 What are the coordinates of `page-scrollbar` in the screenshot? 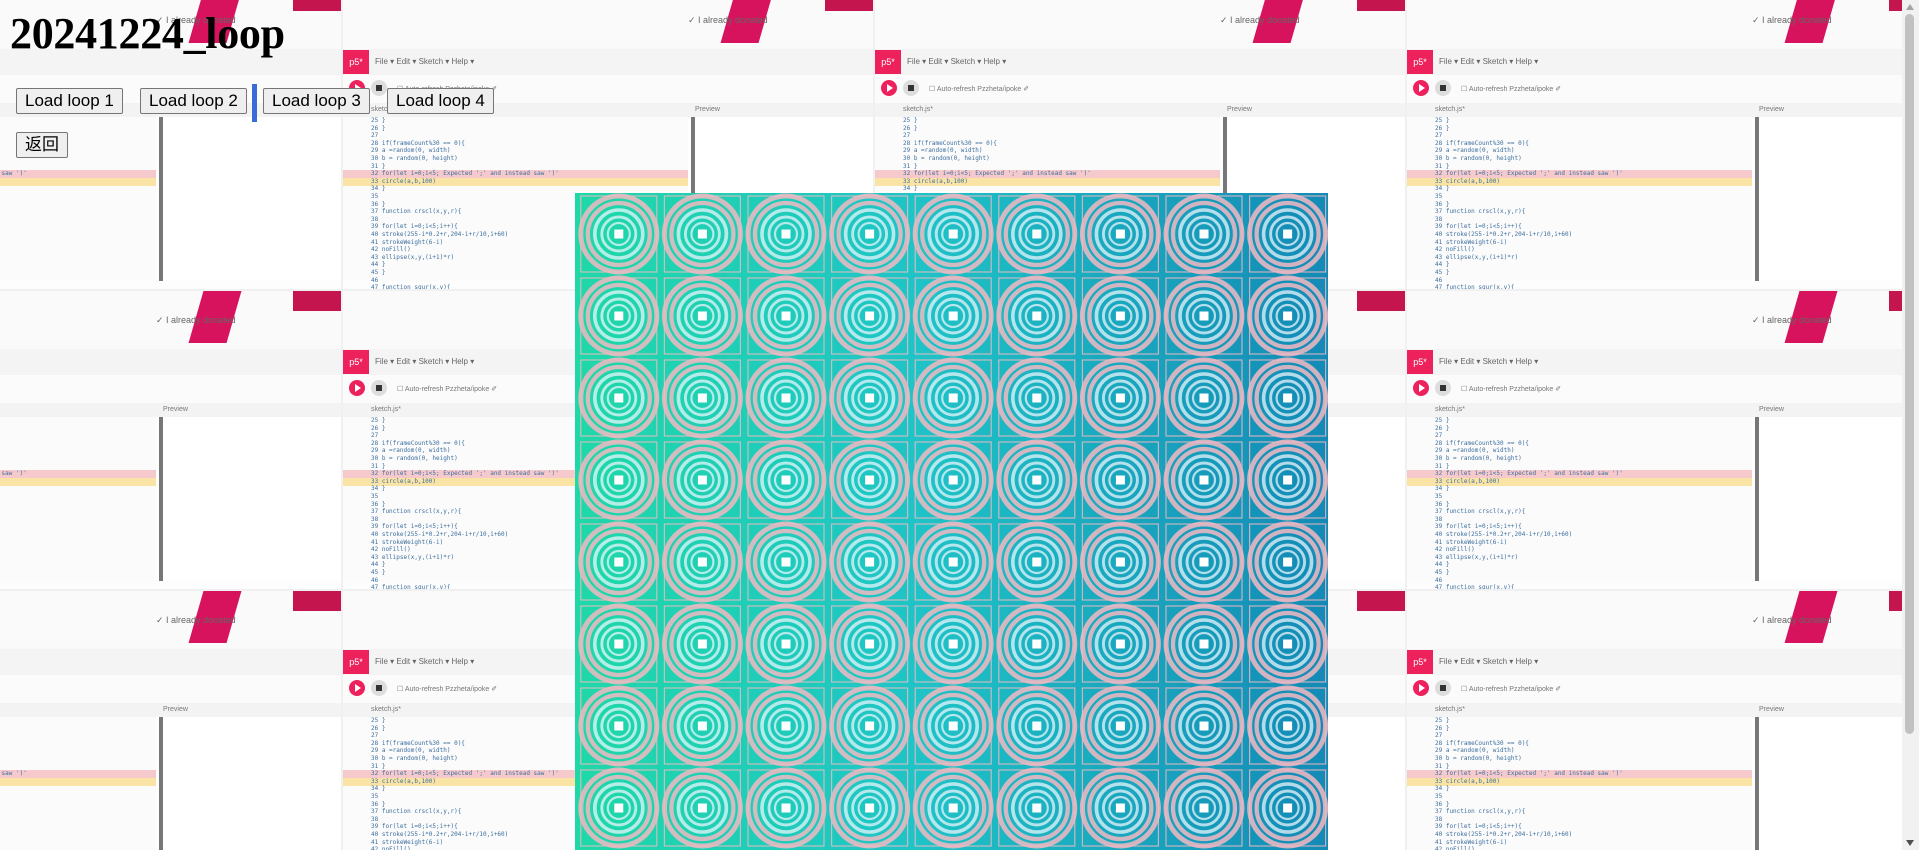 It's located at (1910, 425).